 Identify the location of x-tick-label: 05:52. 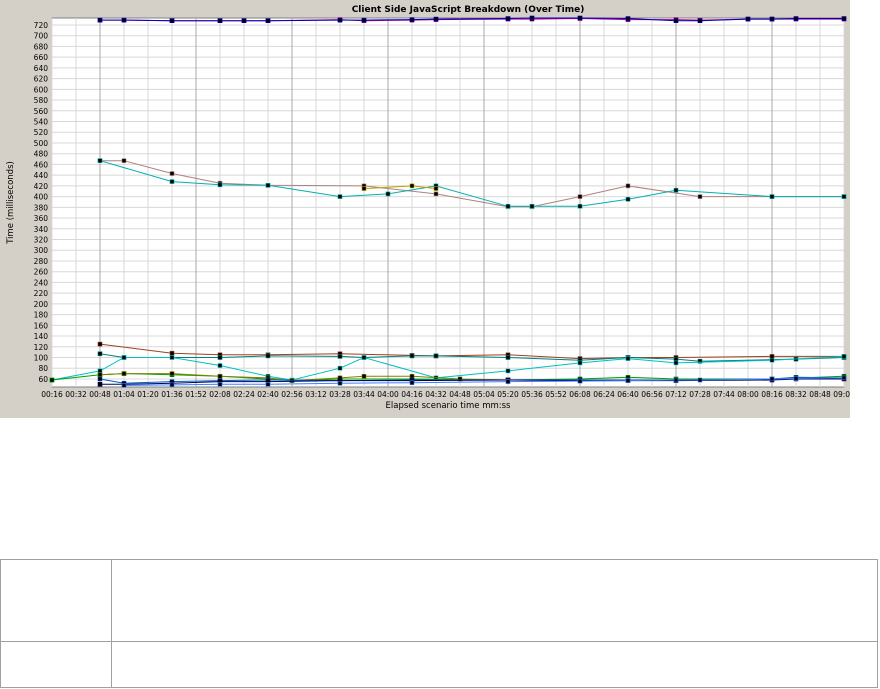
(556, 394).